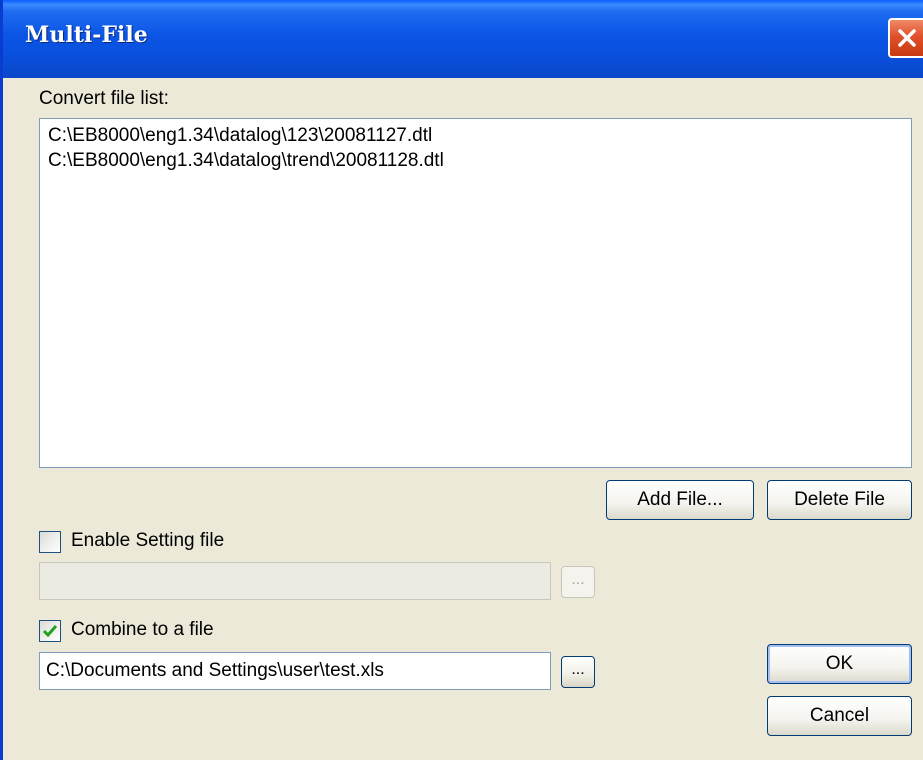  What do you see at coordinates (86, 35) in the screenshot?
I see `window-title: Multi-File` at bounding box center [86, 35].